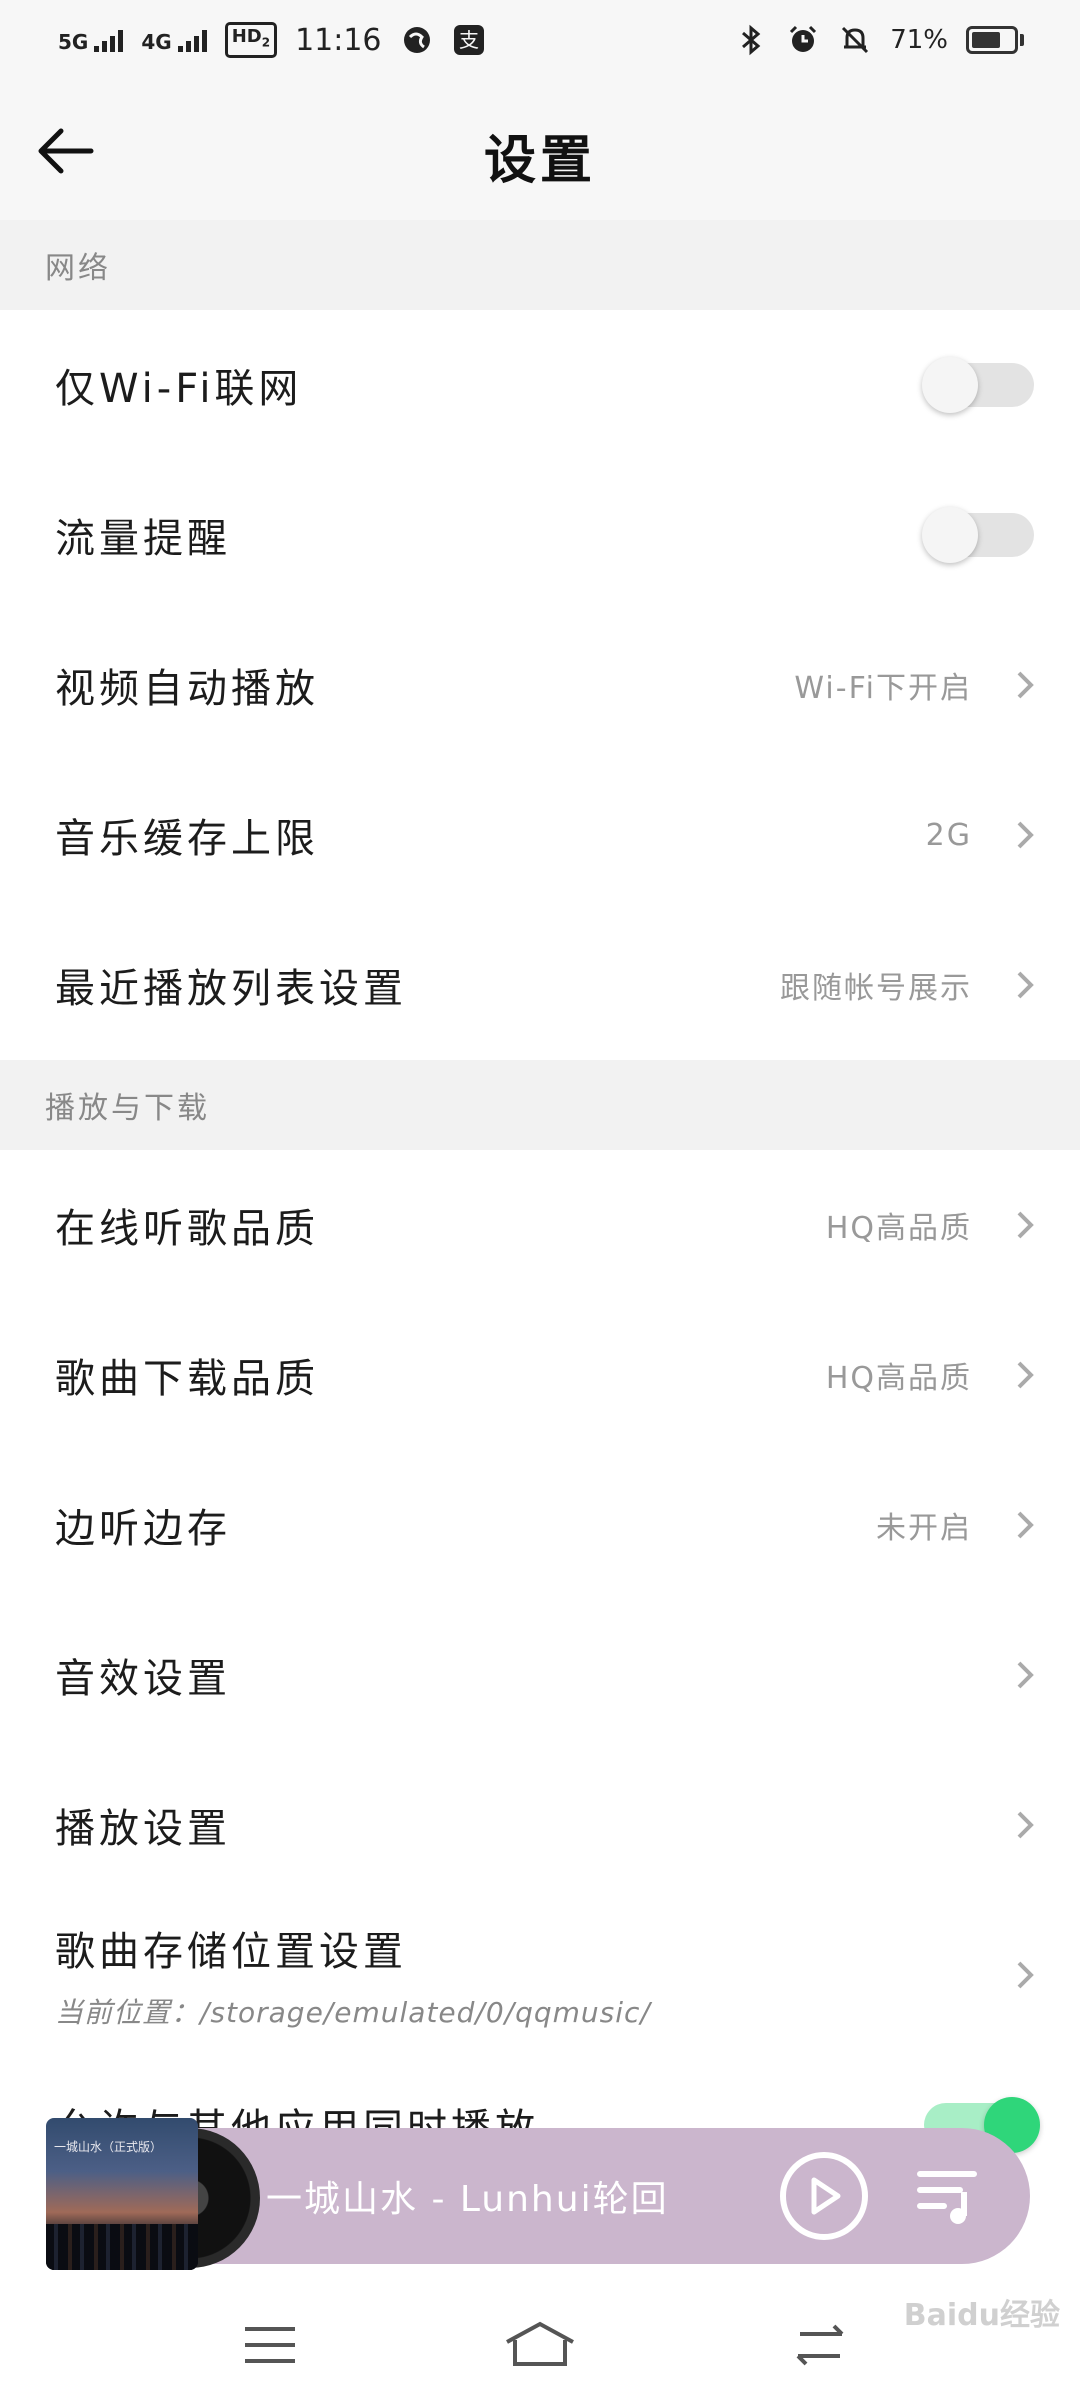 The width and height of the screenshot is (1080, 2408). Describe the element at coordinates (187, 1379) in the screenshot. I see `setting-label: 歌曲下载品质` at that location.